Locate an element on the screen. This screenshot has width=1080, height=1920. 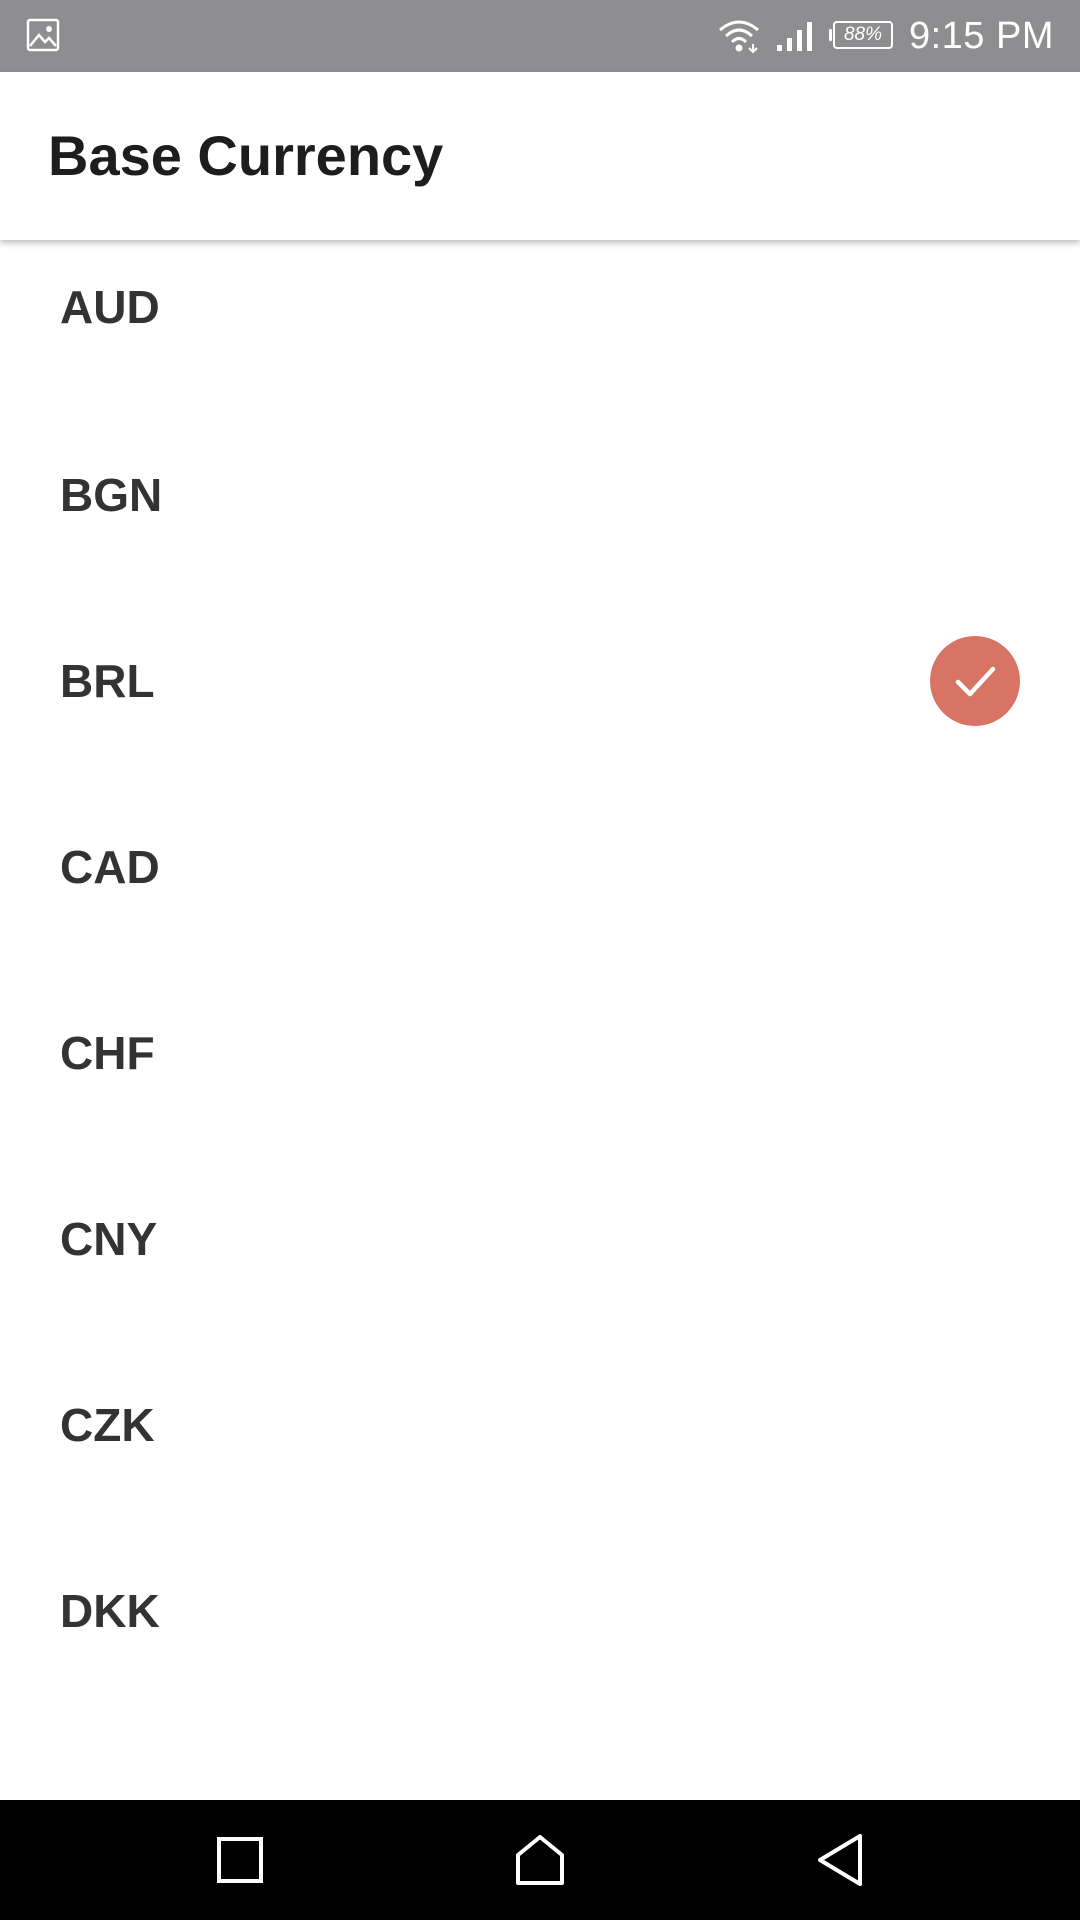
status-icons: 88% 9:15 PM is located at coordinates (885, 36).